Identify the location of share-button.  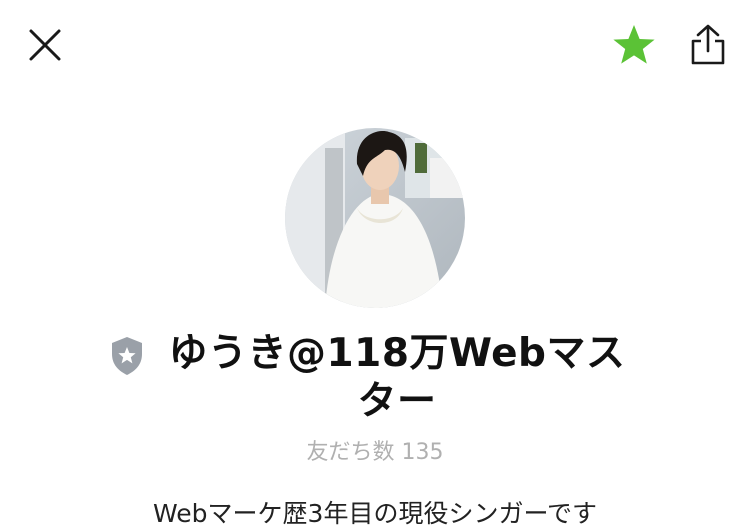
(708, 45).